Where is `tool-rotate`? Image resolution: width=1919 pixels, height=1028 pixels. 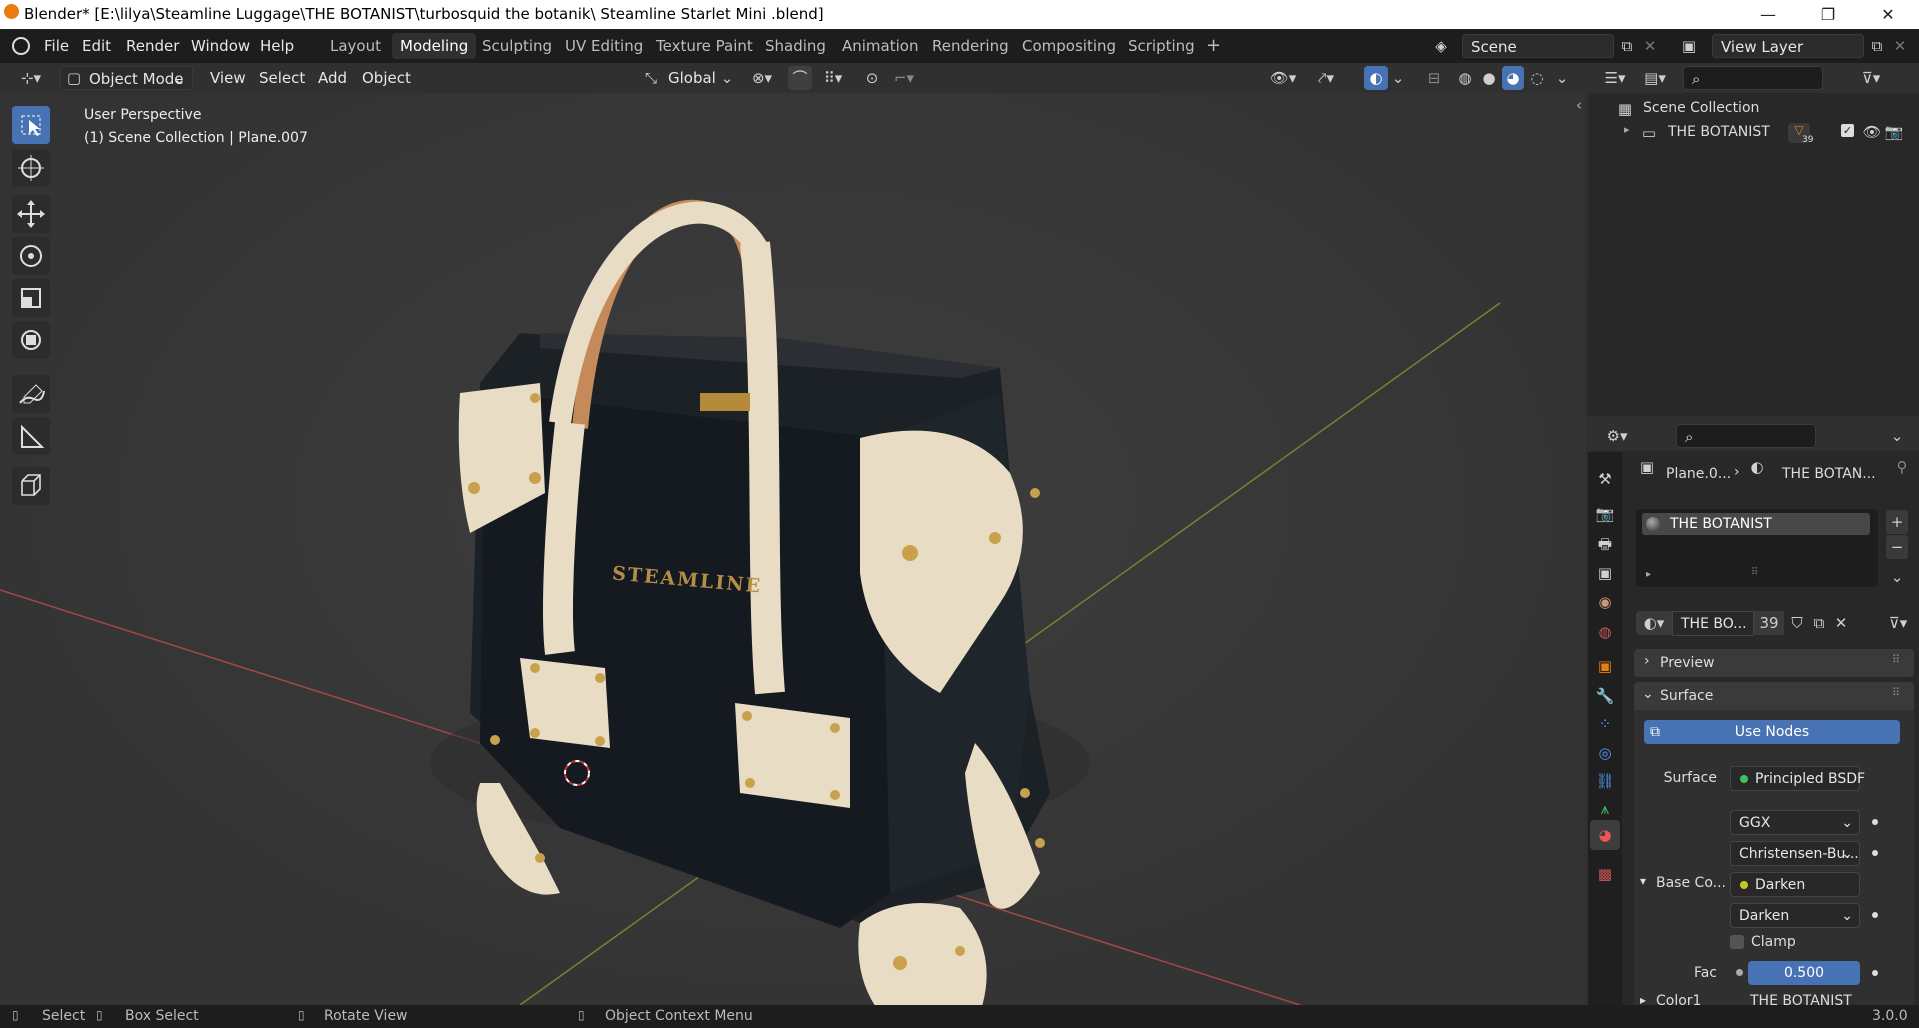
tool-rotate is located at coordinates (31, 256).